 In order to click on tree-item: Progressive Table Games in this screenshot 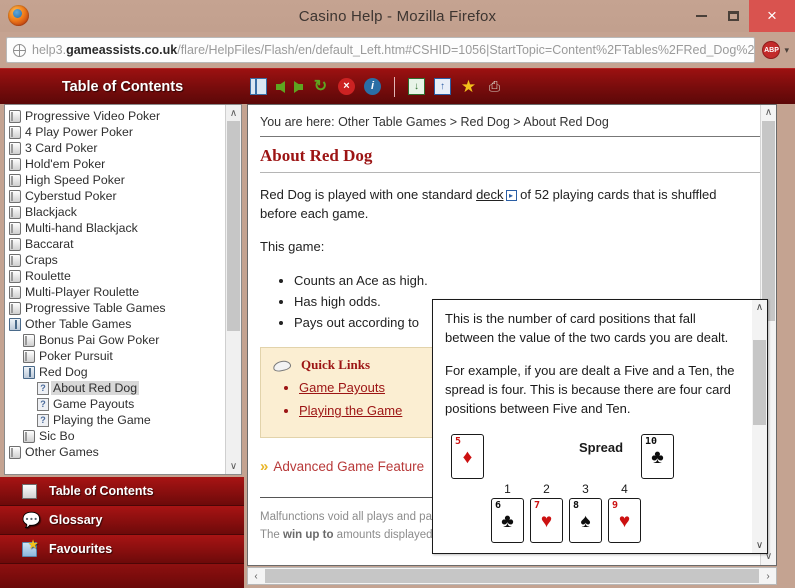, I will do `click(125, 308)`.